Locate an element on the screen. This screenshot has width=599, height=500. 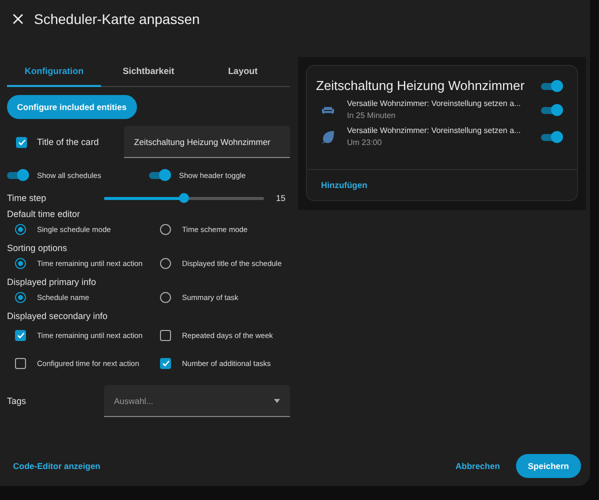
tab: Layout is located at coordinates (243, 71).